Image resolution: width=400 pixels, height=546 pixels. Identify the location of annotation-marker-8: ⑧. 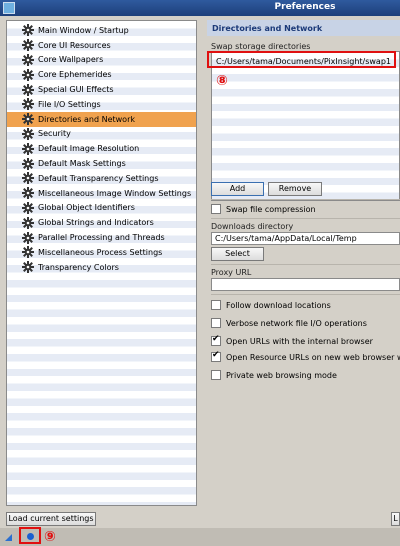
(222, 81).